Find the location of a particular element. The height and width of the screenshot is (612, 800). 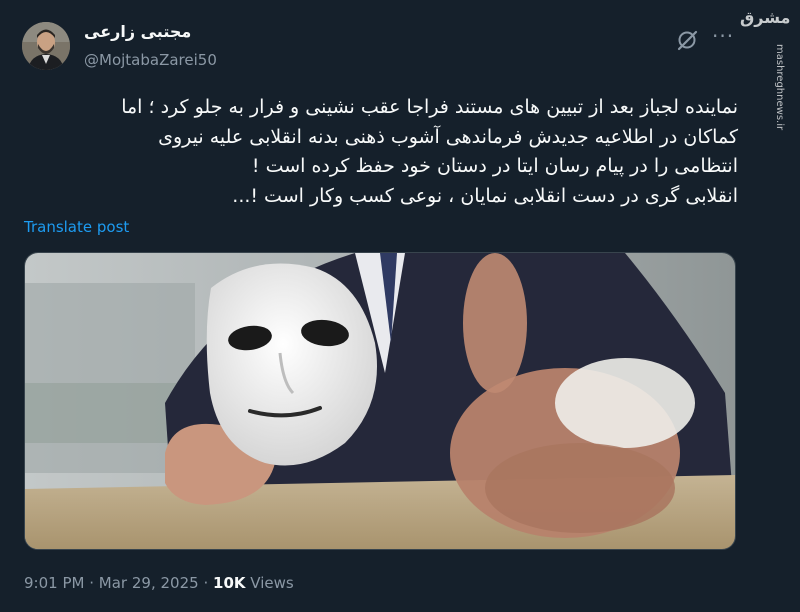

grok-icon is located at coordinates (687, 40).